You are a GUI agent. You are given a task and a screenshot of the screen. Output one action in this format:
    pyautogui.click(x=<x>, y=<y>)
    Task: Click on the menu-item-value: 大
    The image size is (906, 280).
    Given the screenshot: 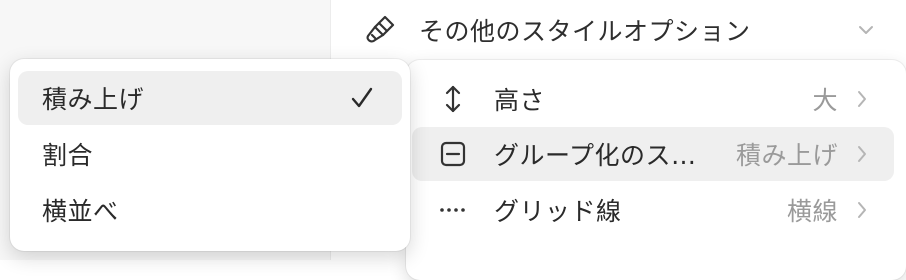 What is the action you would take?
    pyautogui.click(x=825, y=100)
    